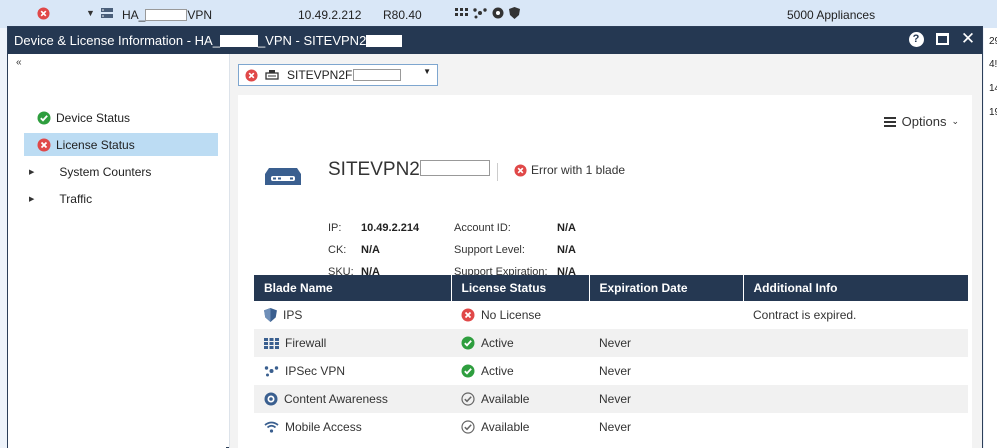  I want to click on background-blade-icons, so click(487, 13).